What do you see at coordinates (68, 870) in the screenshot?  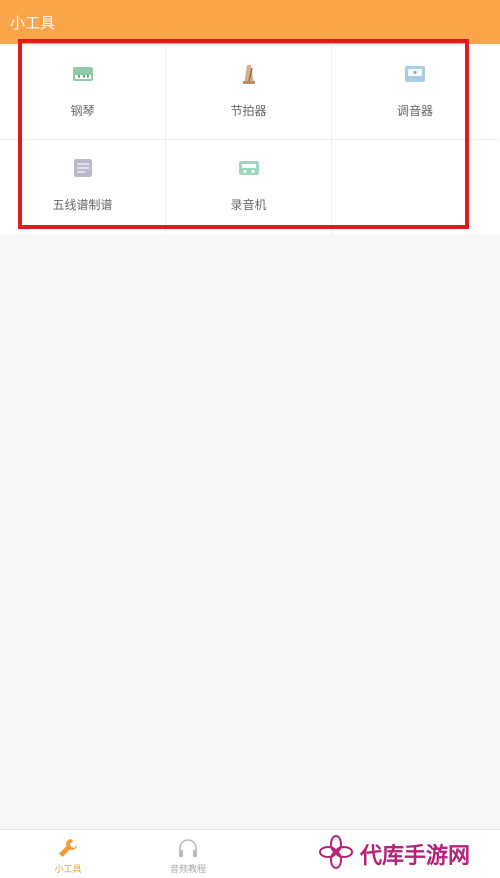 I see `tab-label: 小工具` at bounding box center [68, 870].